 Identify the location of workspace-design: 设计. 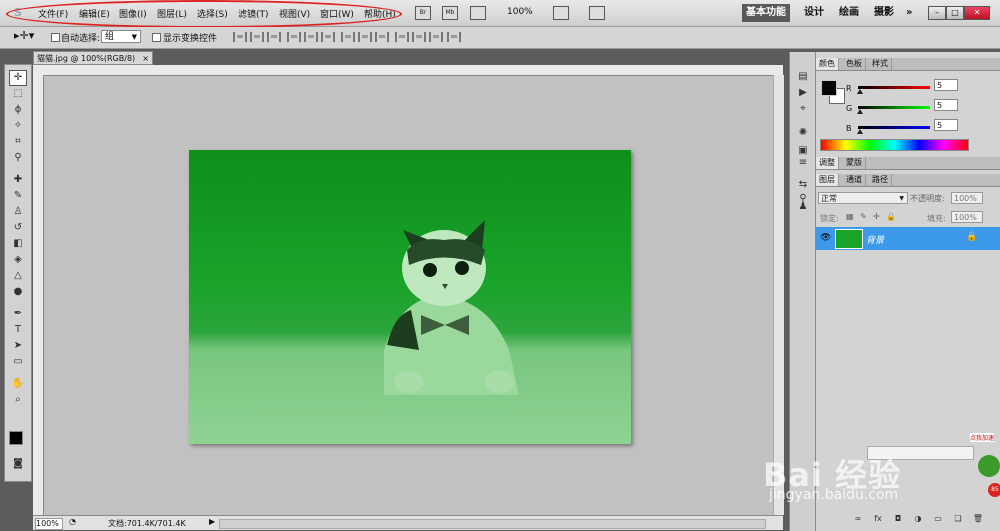
(814, 13).